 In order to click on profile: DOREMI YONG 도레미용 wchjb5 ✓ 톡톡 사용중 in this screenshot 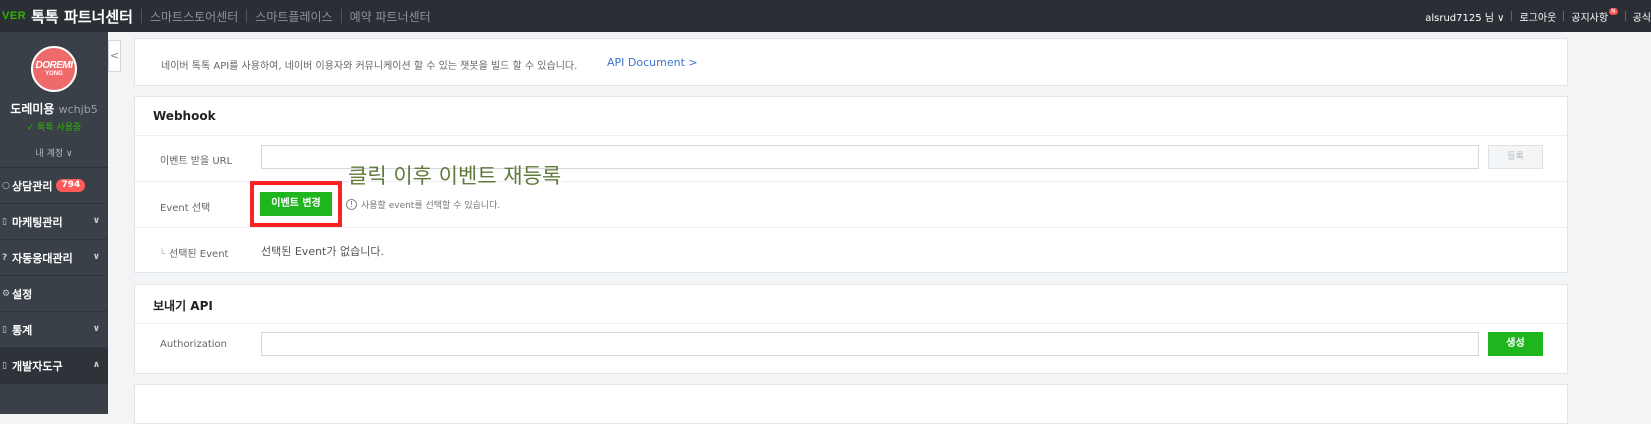, I will do `click(54, 86)`.